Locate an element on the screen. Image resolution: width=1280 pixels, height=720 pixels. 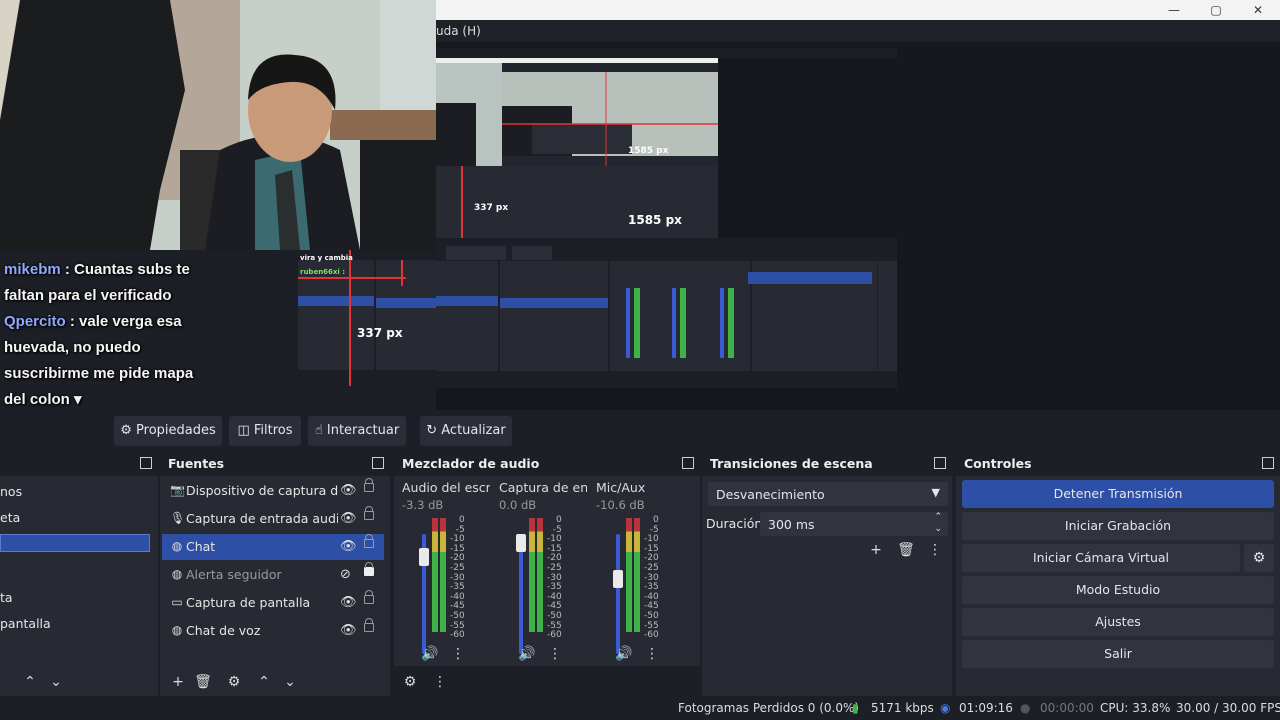
monitor-icon: ▭ is located at coordinates (177, 602).